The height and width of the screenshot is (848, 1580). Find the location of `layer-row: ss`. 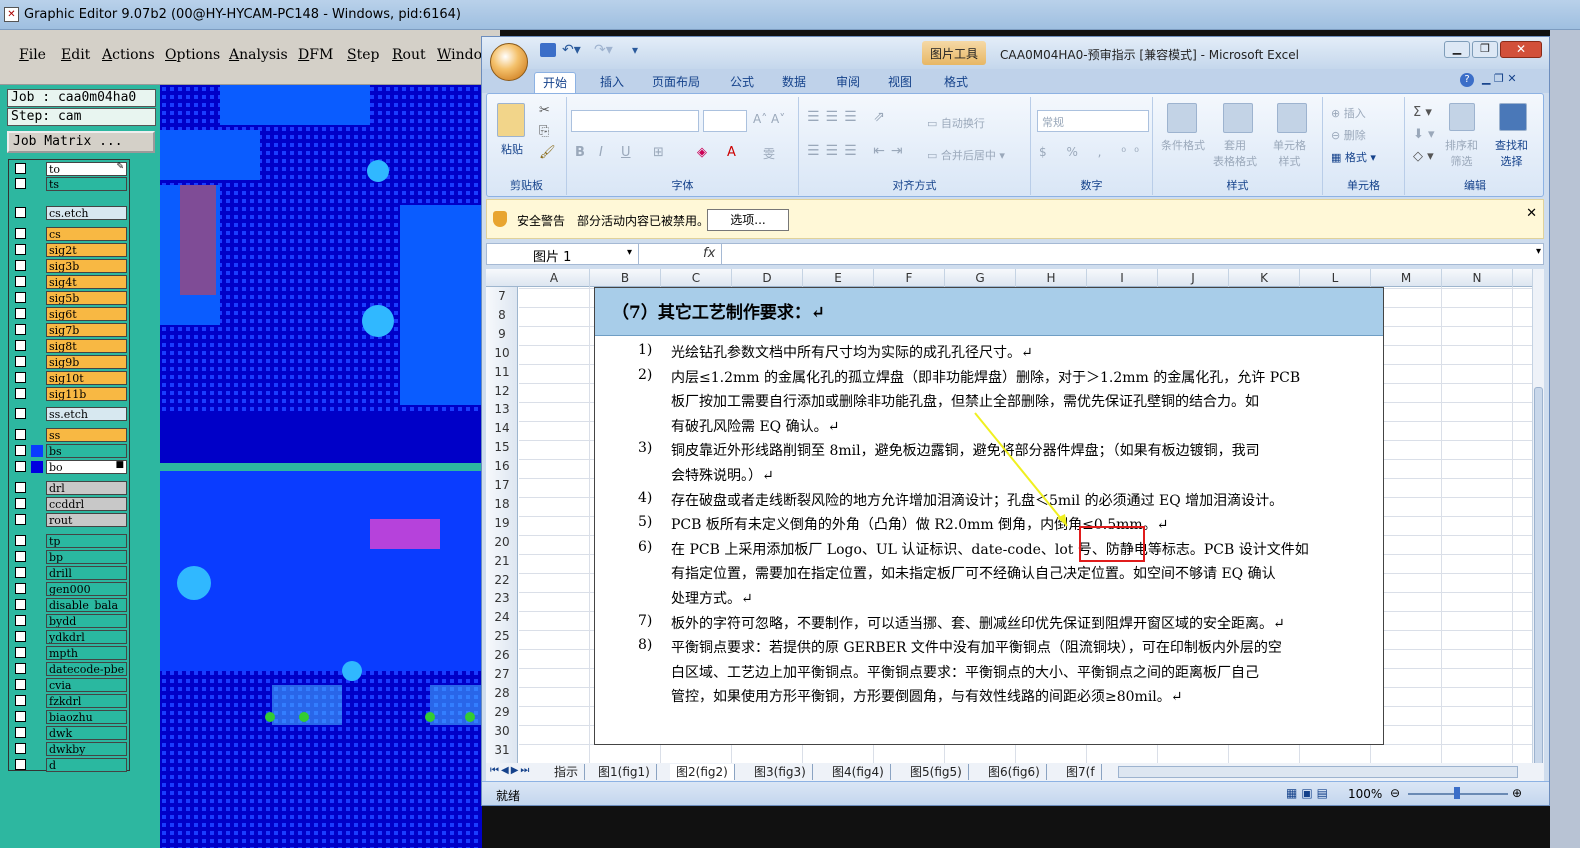

layer-row: ss is located at coordinates (69, 435).